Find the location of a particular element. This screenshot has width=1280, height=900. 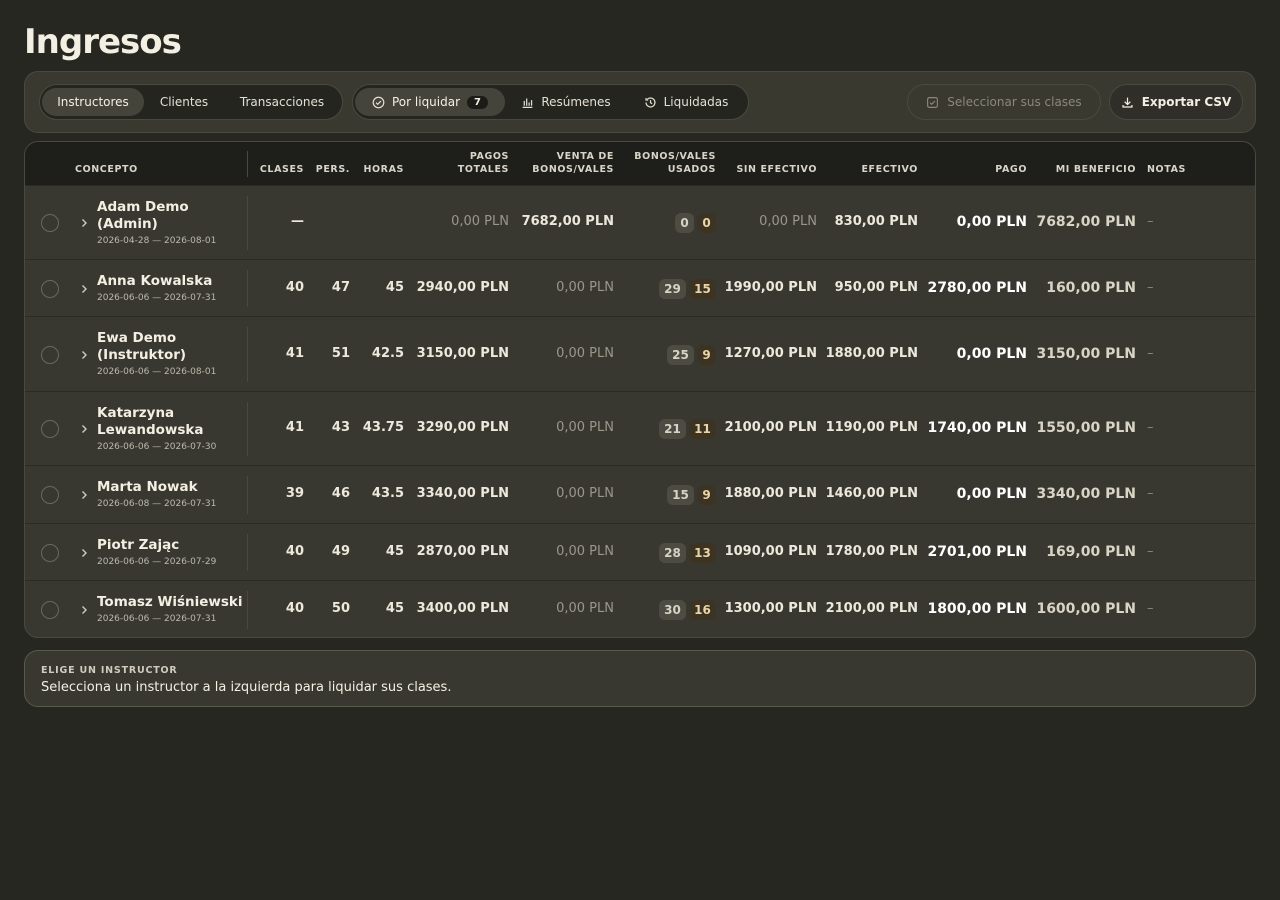

header-concepto: CONCEPTO is located at coordinates (106, 169).